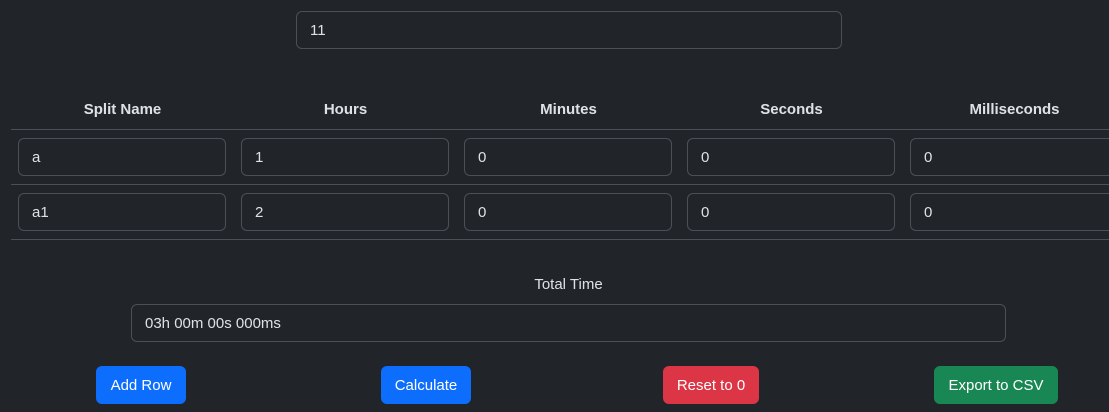 This screenshot has width=1109, height=412. I want to click on top-input, so click(569, 30).